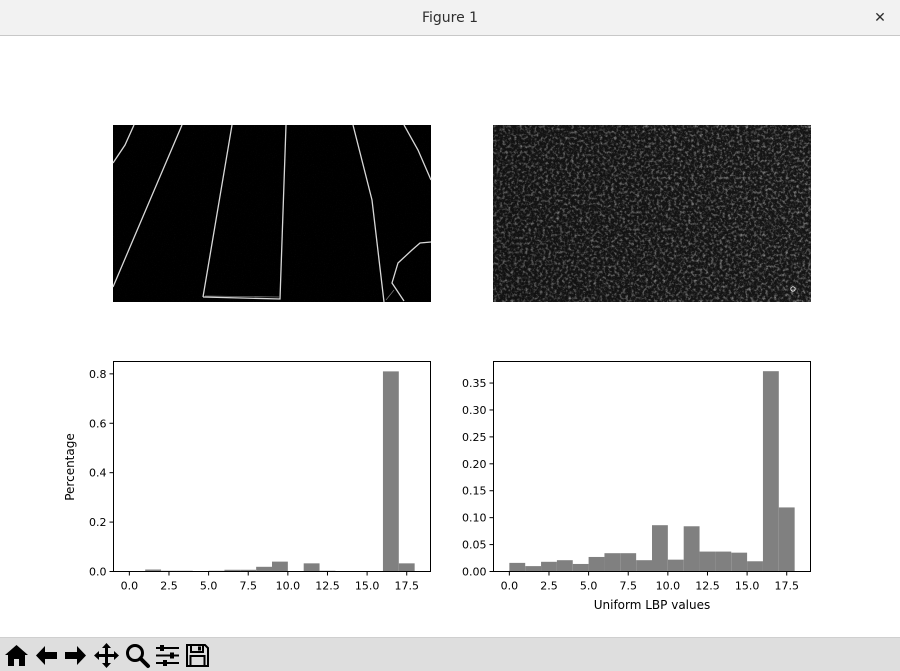 Image resolution: width=900 pixels, height=671 pixels. What do you see at coordinates (197, 655) in the screenshot?
I see `save-icon` at bounding box center [197, 655].